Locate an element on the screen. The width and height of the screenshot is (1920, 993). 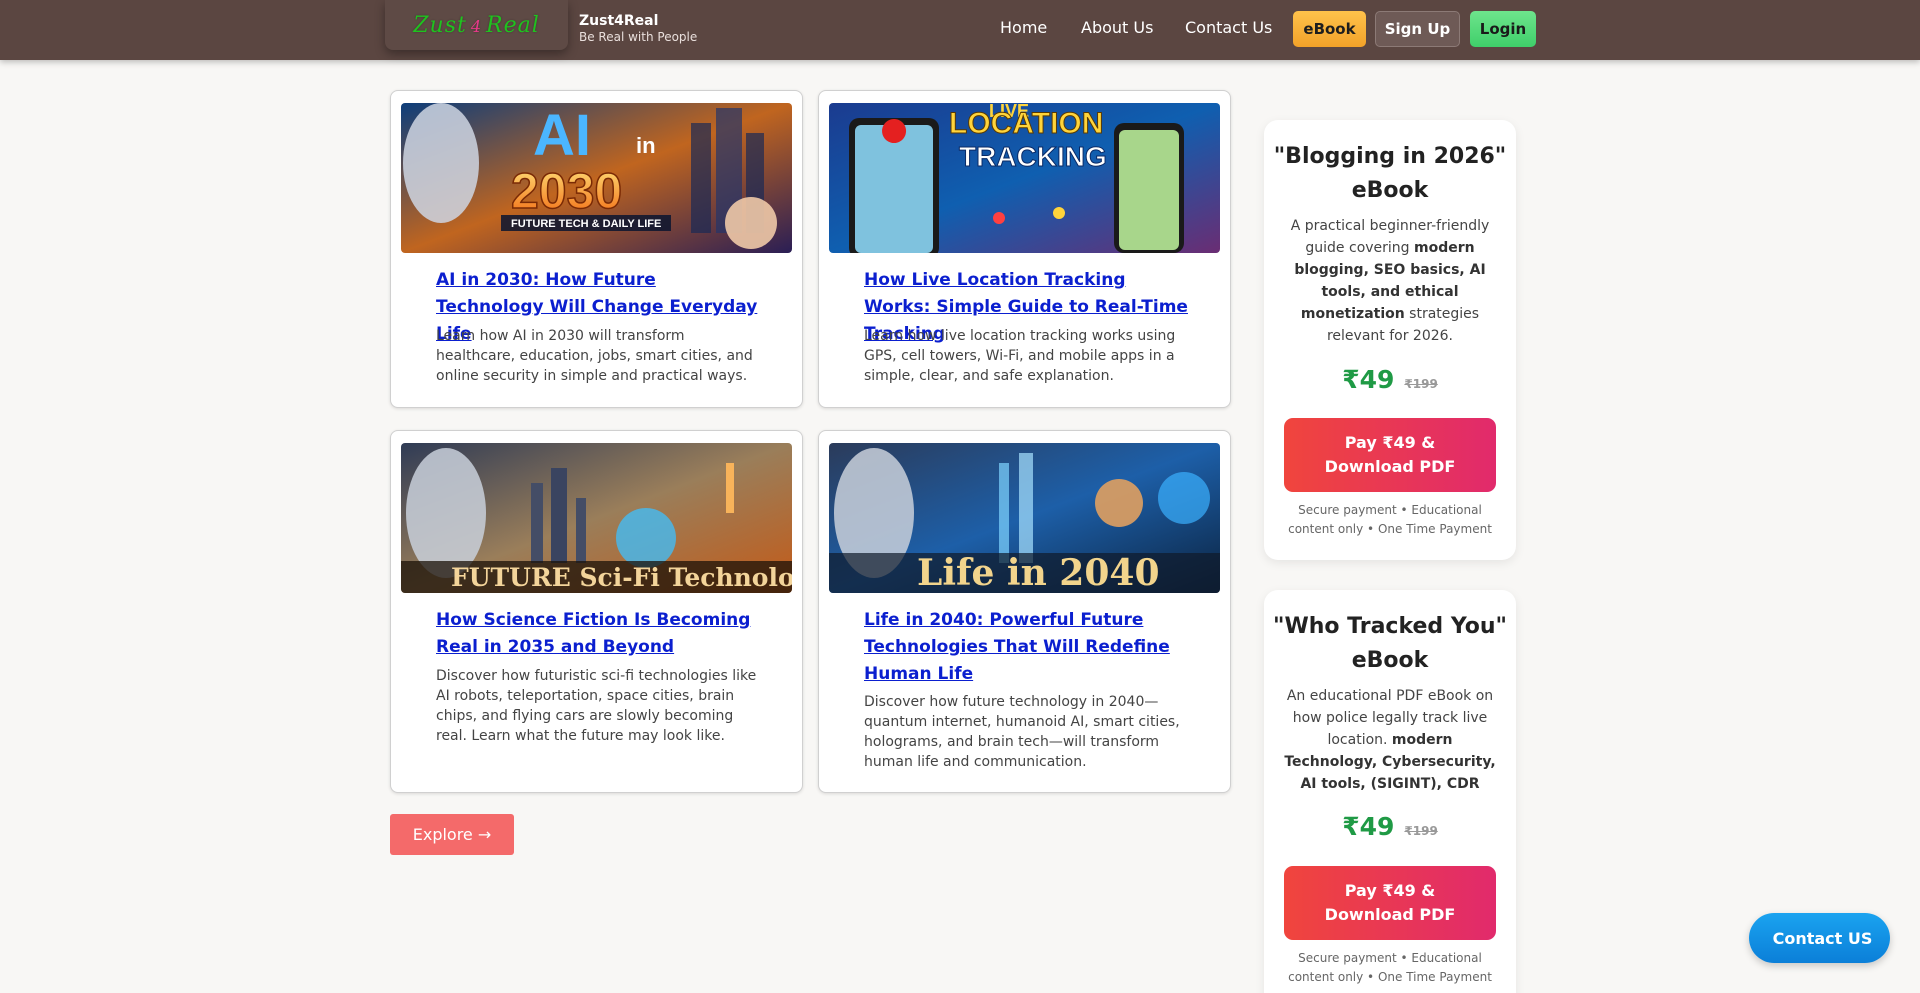
ebook-button: eBook is located at coordinates (1329, 29).